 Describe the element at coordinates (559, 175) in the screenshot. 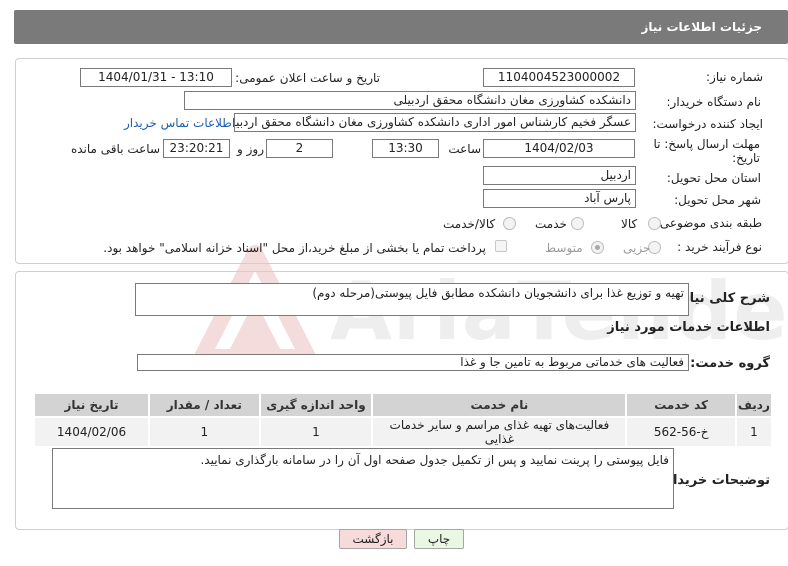

I see `province-field: اردبیل` at that location.